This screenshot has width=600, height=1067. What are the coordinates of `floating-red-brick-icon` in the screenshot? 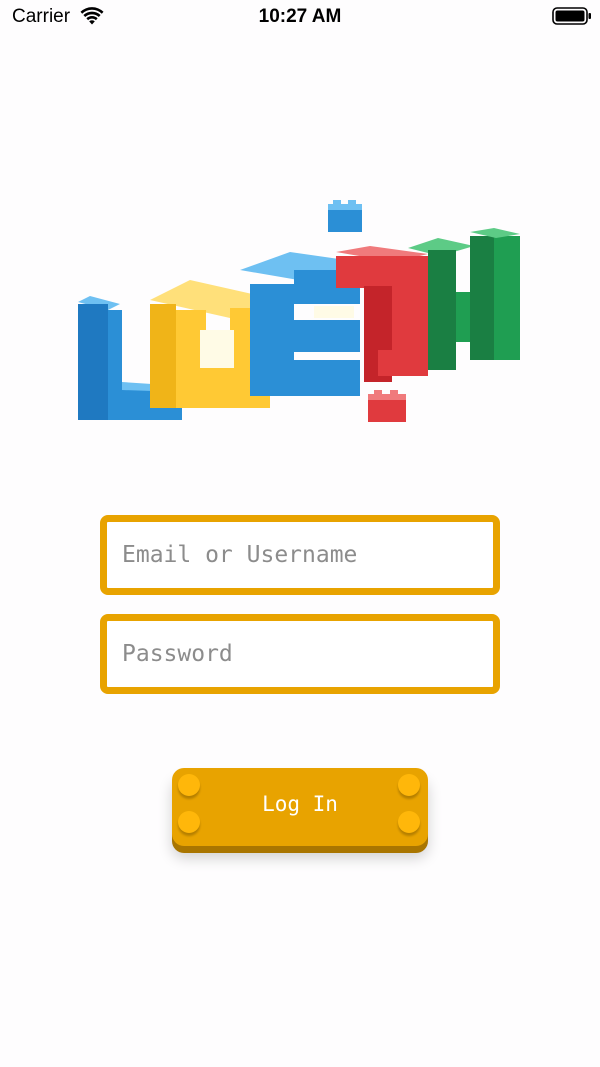 It's located at (387, 406).